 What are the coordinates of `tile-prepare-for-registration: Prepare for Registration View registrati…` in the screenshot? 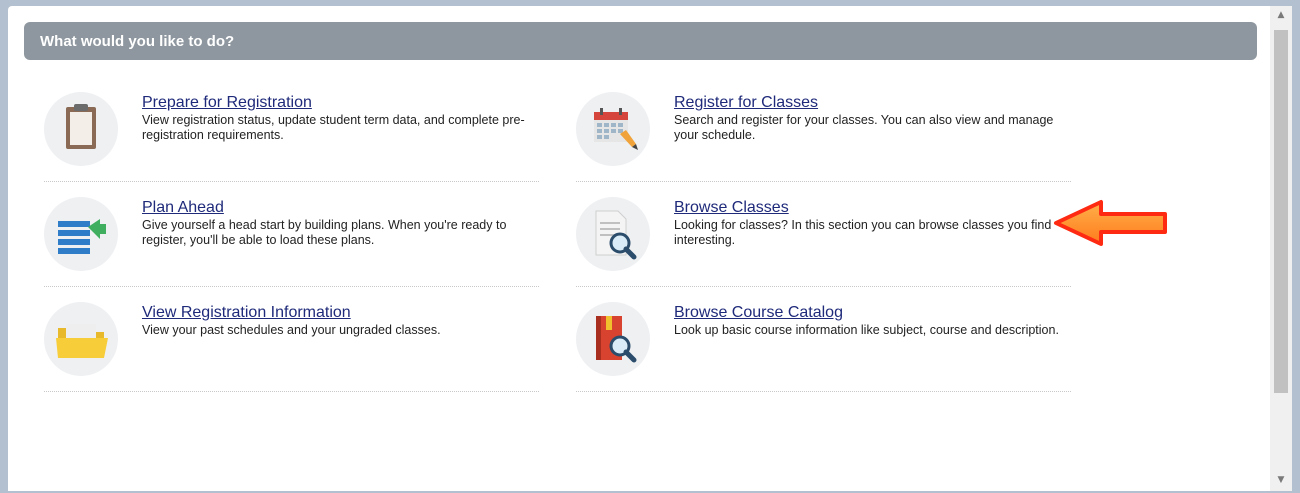 It's located at (291, 137).